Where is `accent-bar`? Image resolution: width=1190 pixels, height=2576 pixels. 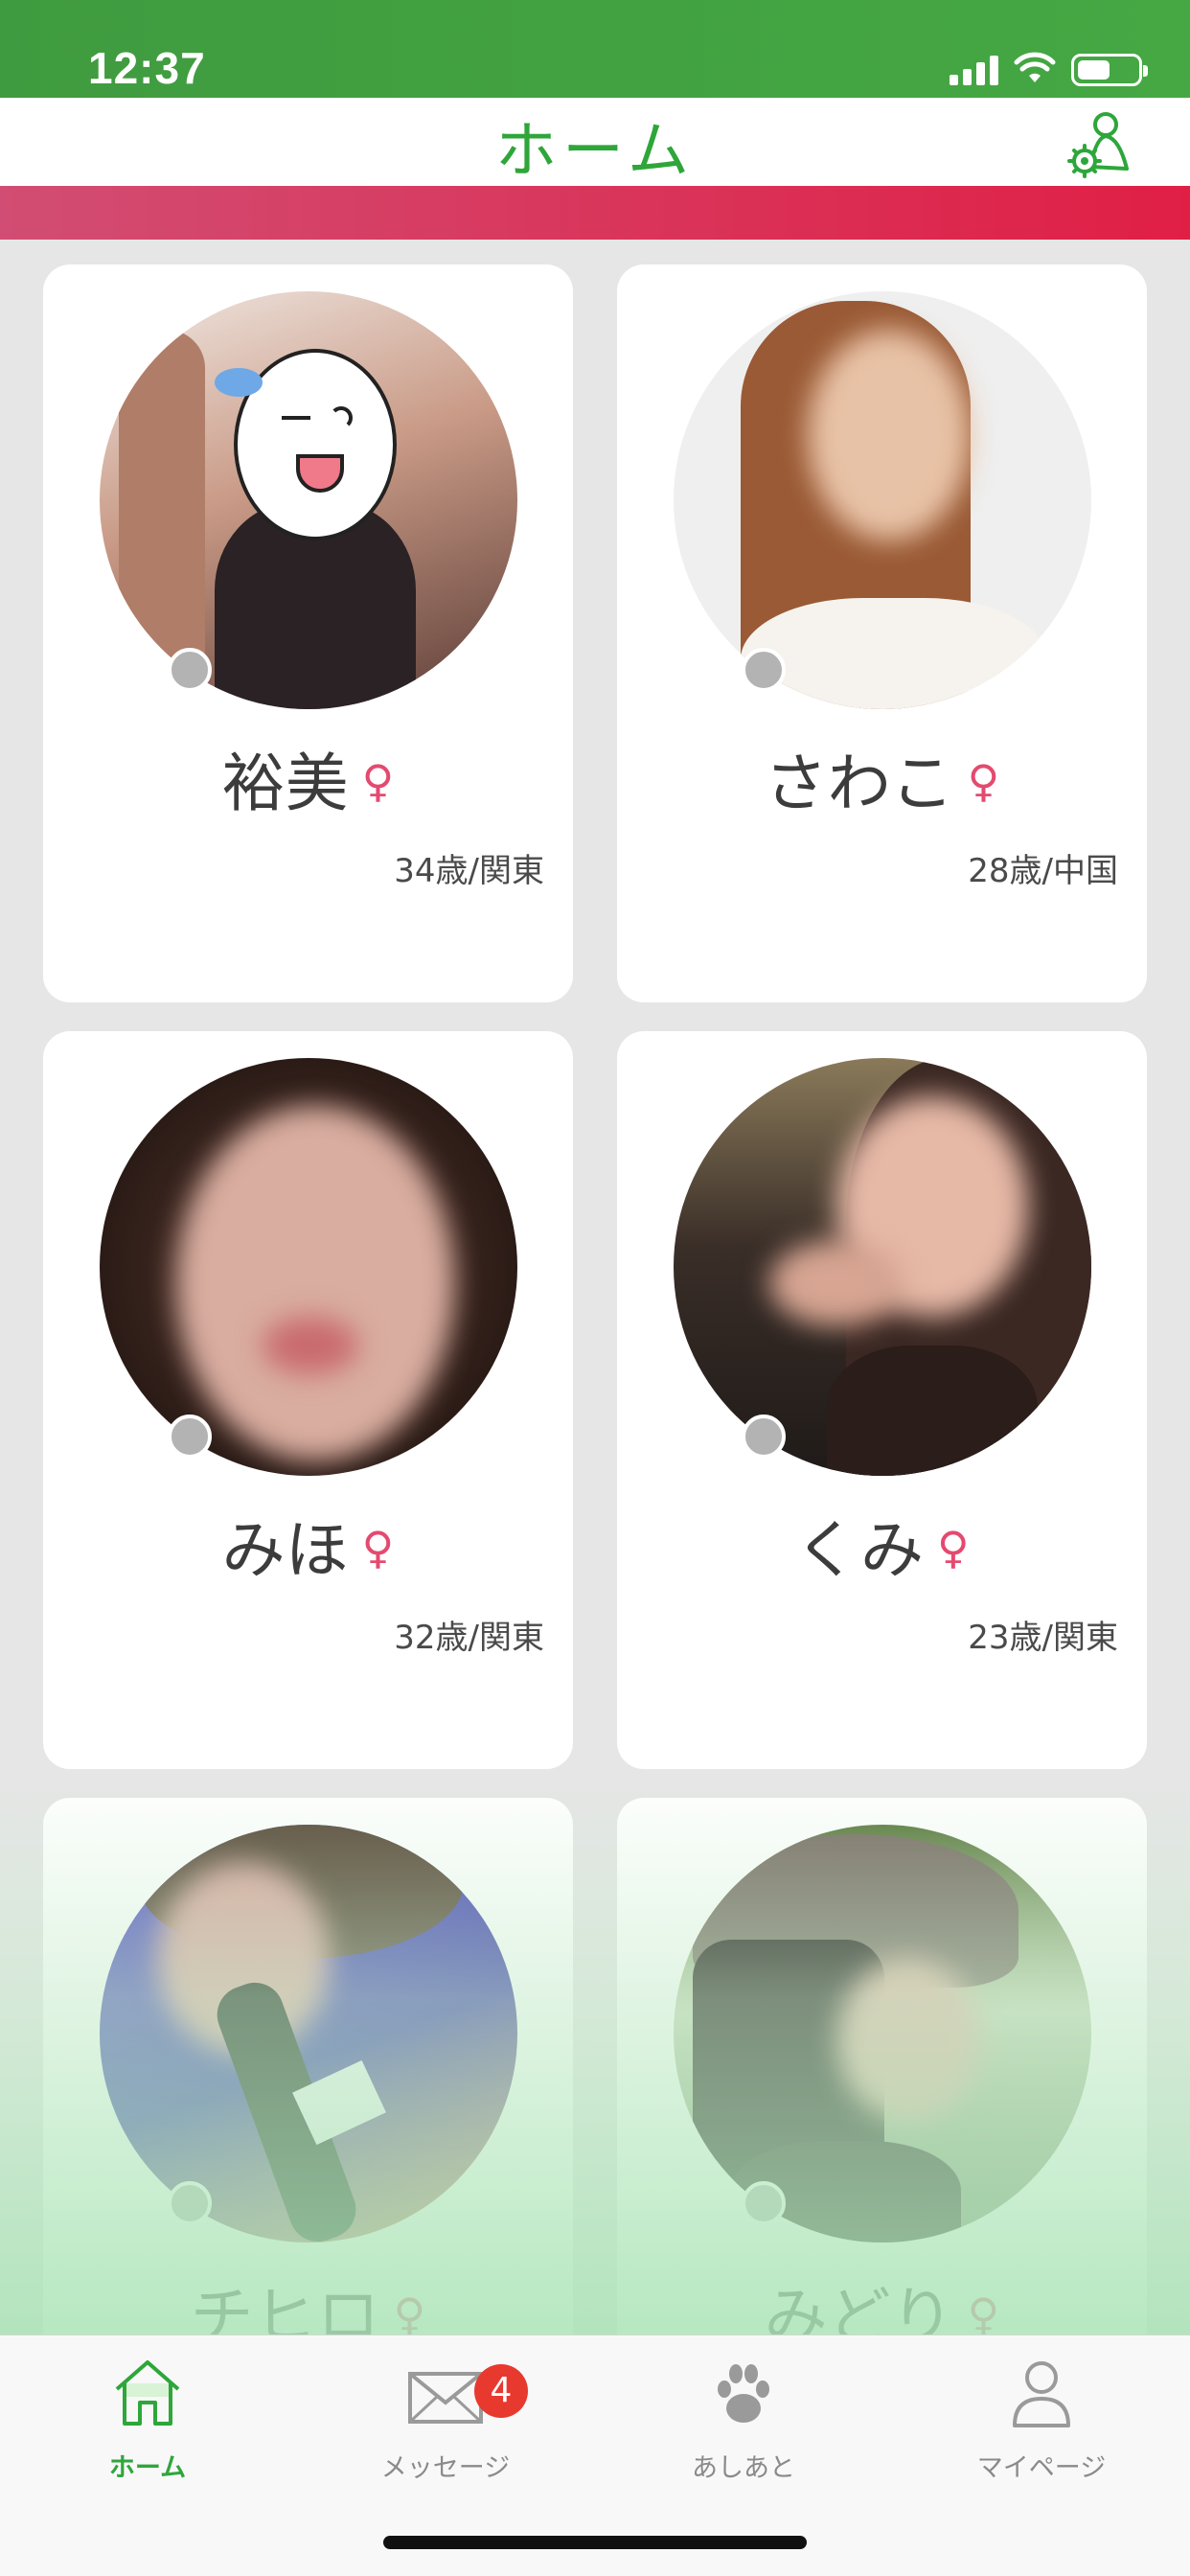 accent-bar is located at coordinates (595, 213).